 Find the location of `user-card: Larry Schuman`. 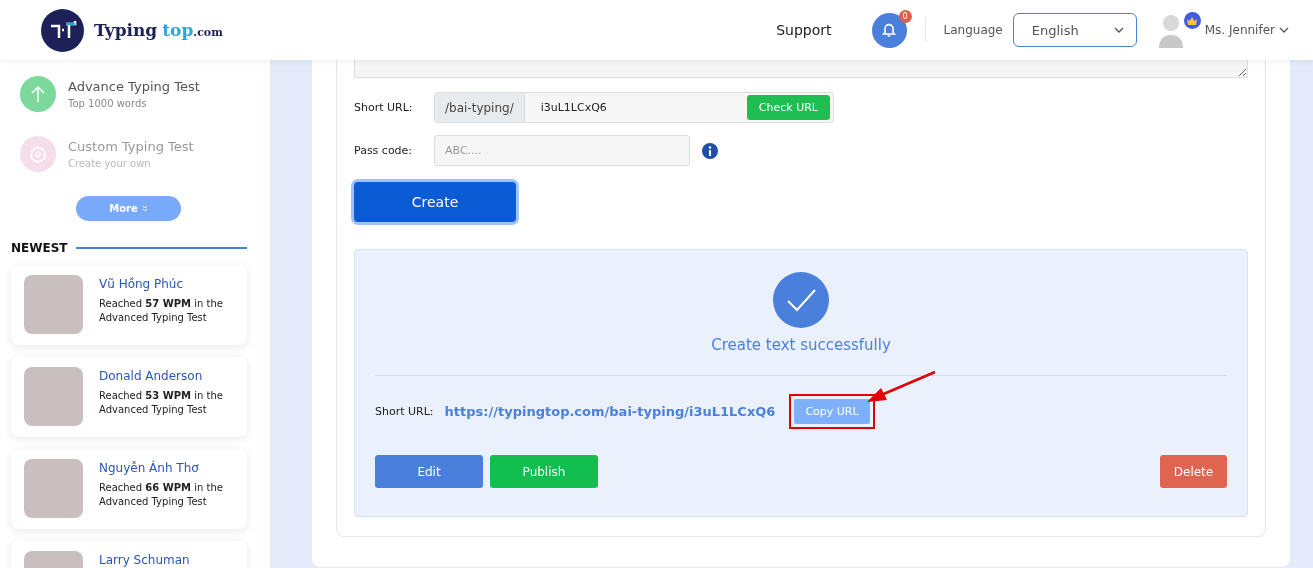

user-card: Larry Schuman is located at coordinates (129, 554).